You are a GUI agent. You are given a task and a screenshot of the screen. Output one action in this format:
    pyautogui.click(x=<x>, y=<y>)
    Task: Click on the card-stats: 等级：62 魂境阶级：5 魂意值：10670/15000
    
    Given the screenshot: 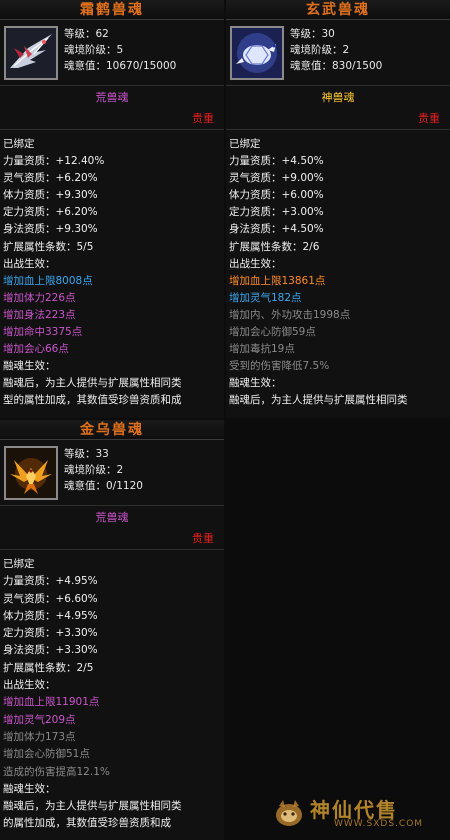 What is the action you would take?
    pyautogui.click(x=120, y=50)
    